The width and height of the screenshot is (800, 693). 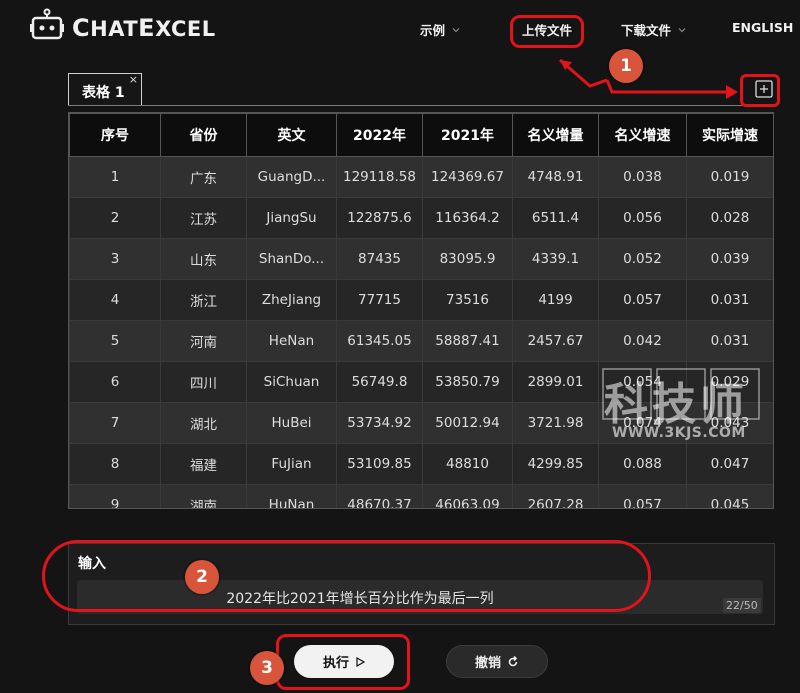 I want to click on table-cell: 0.039, so click(x=729, y=259).